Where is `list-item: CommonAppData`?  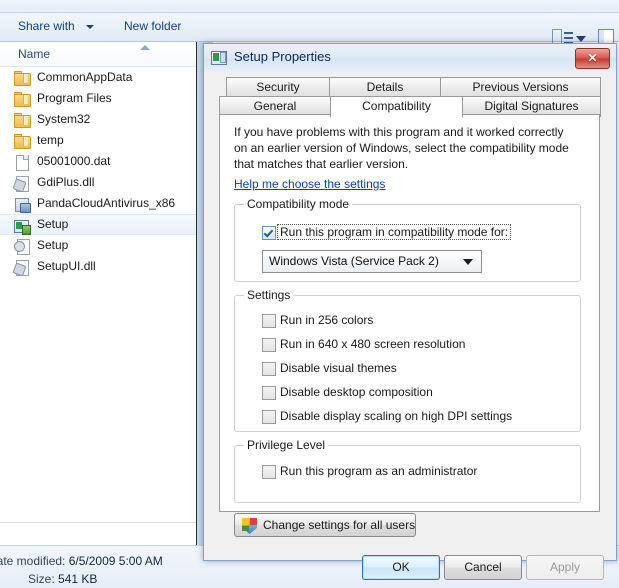 list-item: CommonAppData is located at coordinates (98, 77).